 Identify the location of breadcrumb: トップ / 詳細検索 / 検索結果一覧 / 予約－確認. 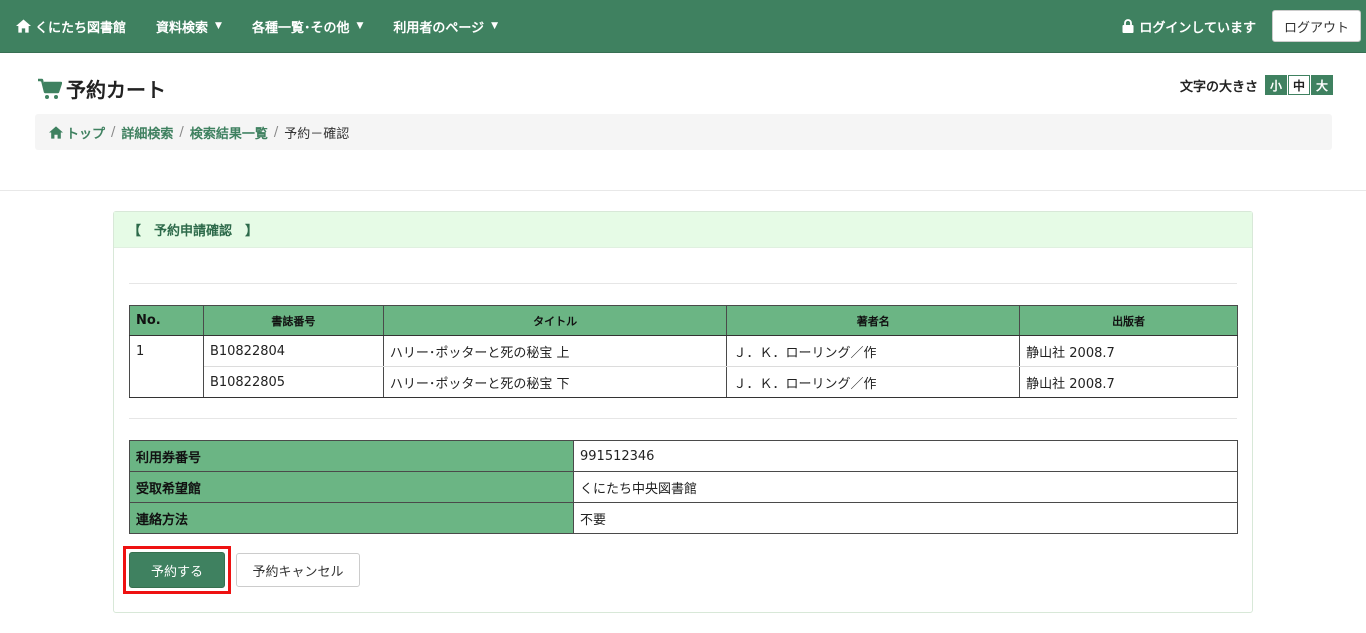
(683, 132).